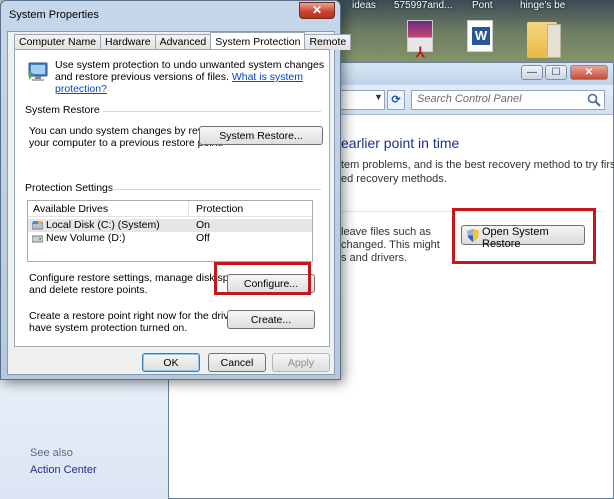  I want to click on open-system-restore-button: Open System Restore, so click(523, 237).